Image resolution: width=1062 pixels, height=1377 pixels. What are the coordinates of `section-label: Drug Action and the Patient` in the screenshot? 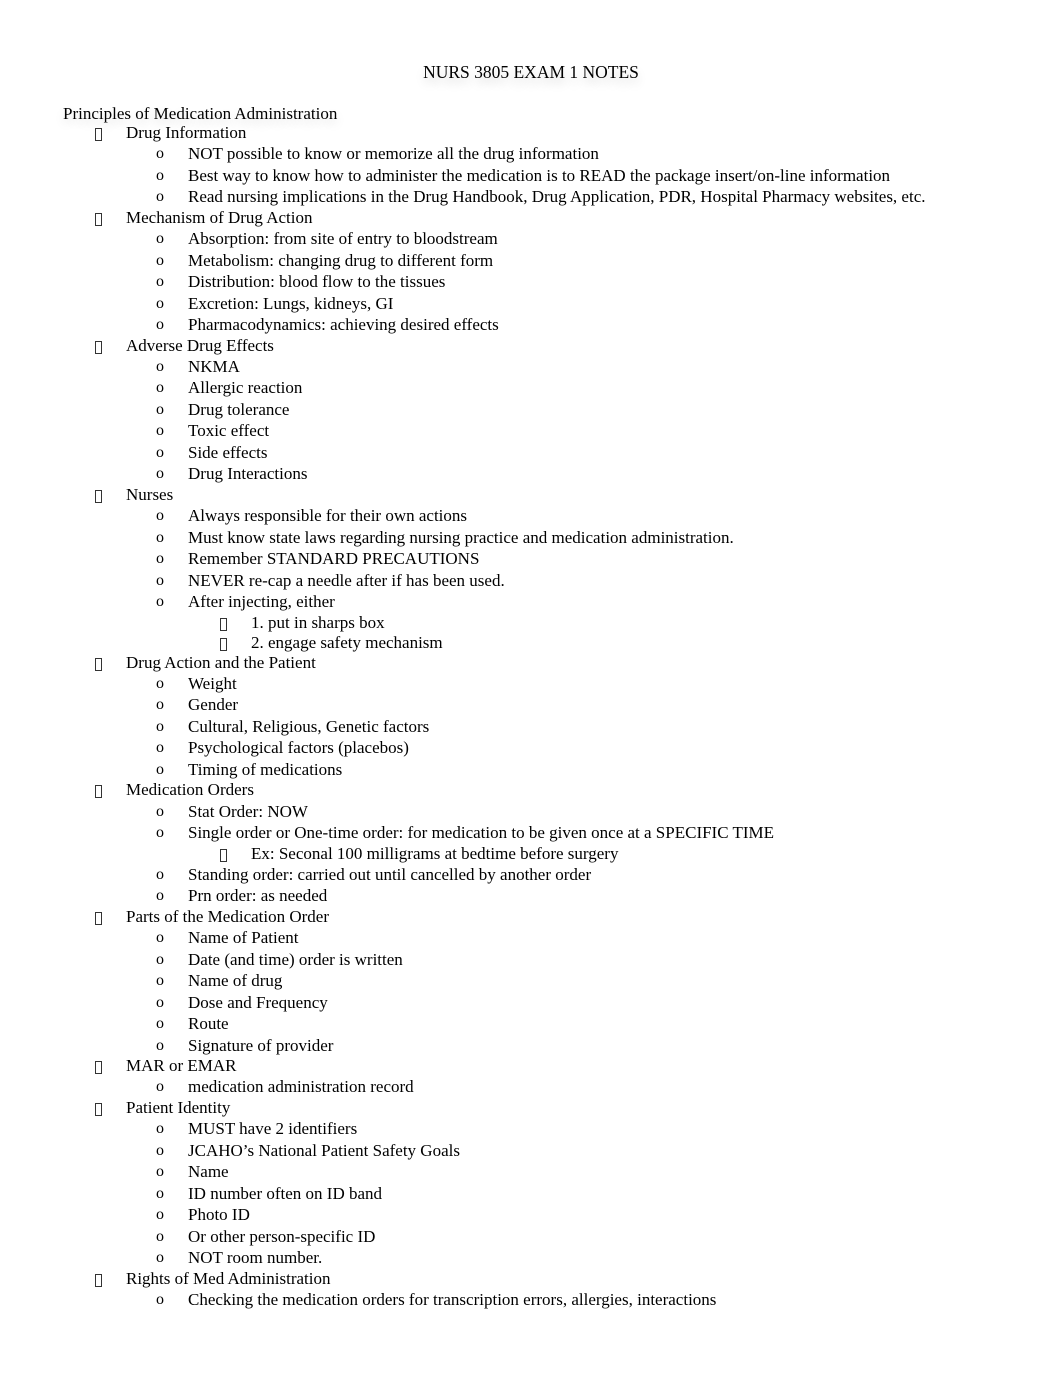 It's located at (221, 662).